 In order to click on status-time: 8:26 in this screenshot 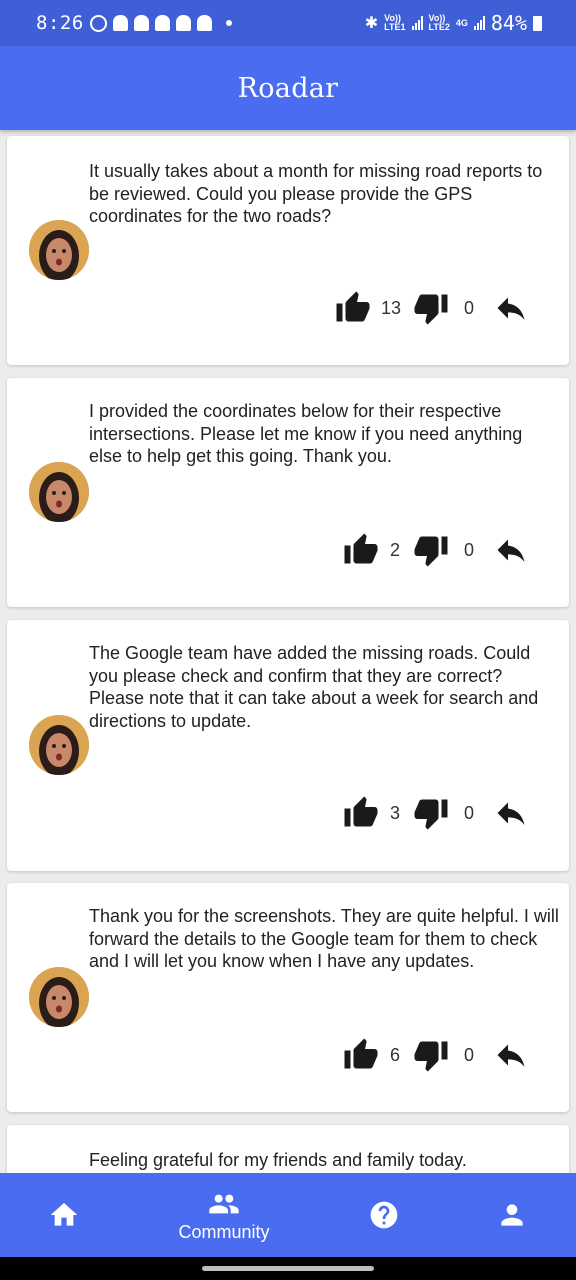, I will do `click(60, 23)`.